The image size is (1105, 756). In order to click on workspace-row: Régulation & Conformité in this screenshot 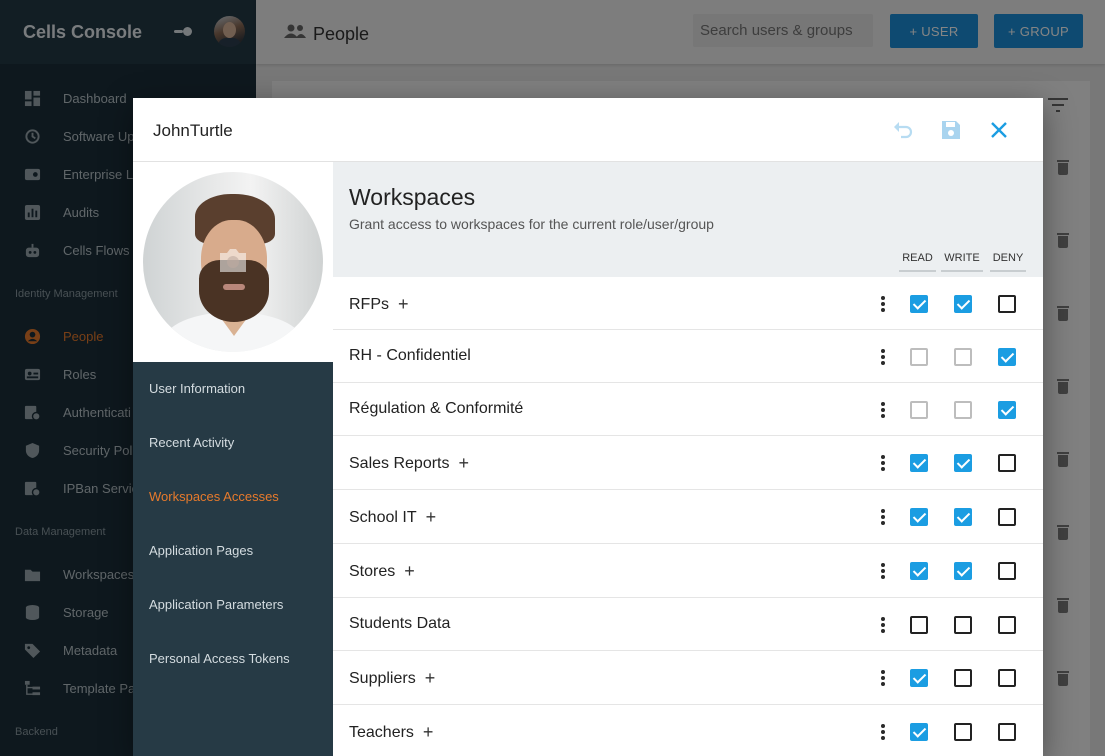, I will do `click(688, 409)`.